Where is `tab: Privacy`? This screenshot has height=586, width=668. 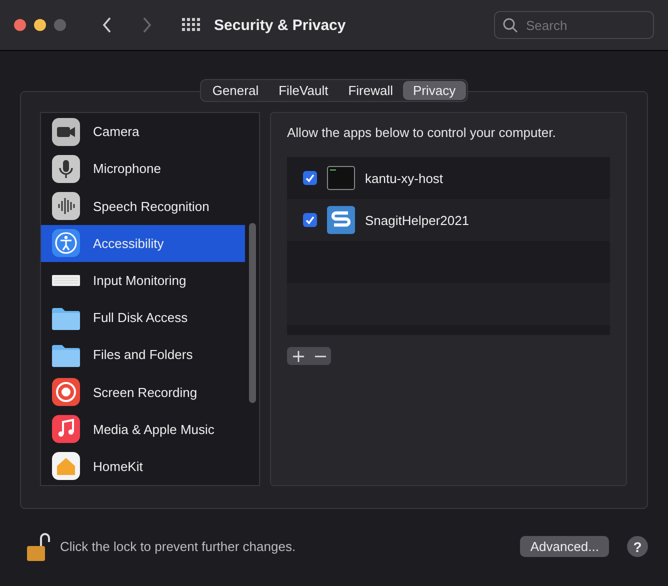
tab: Privacy is located at coordinates (434, 90).